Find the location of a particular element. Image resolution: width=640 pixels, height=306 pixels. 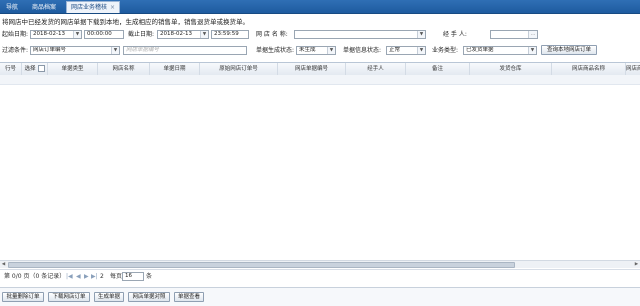

end-date-label: 截止日期: is located at coordinates (141, 34).